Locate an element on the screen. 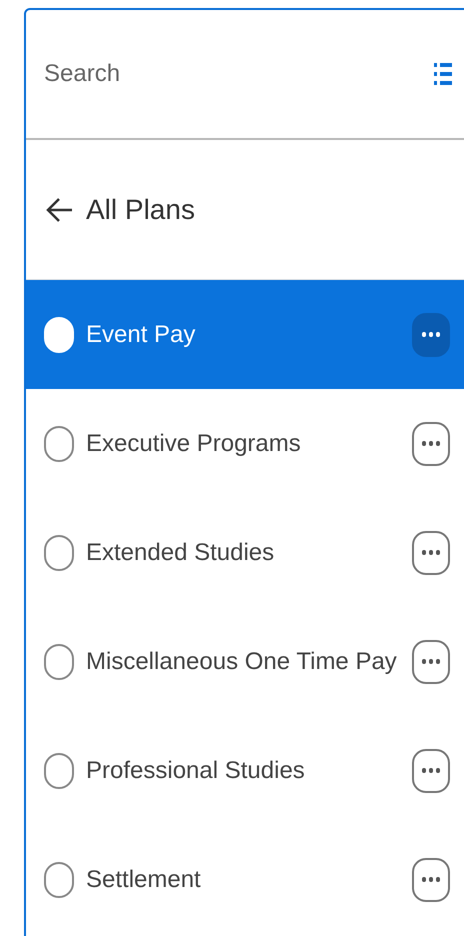  plan-label: Settlement is located at coordinates (144, 879).